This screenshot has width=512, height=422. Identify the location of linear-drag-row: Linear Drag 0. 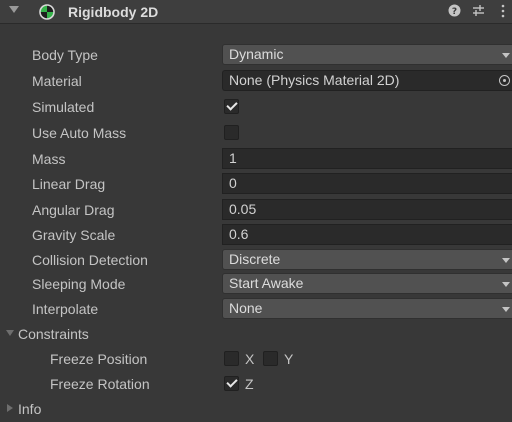
(256, 183).